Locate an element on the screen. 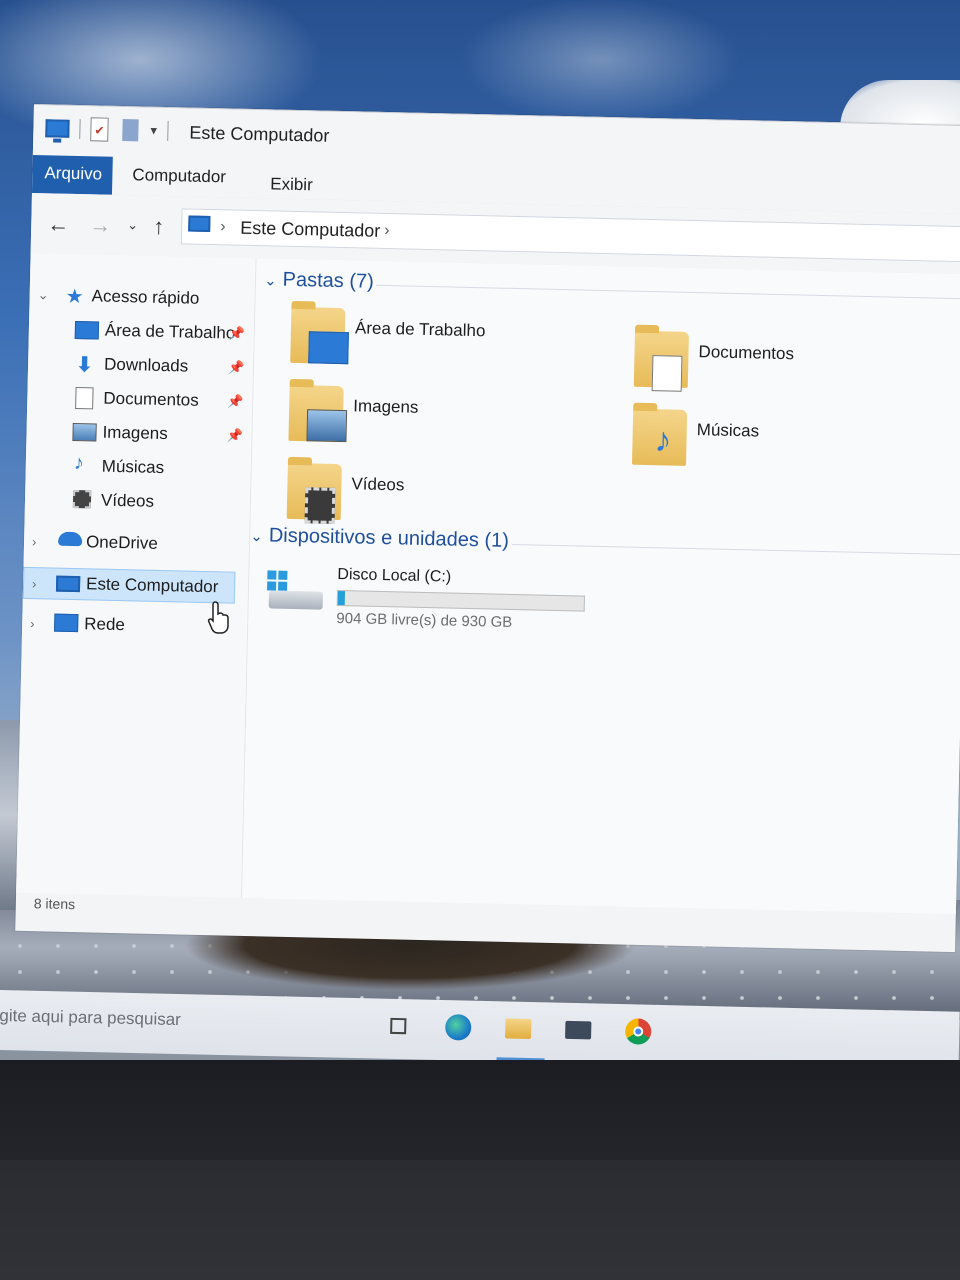  desktop-folder-icon is located at coordinates (328, 348).